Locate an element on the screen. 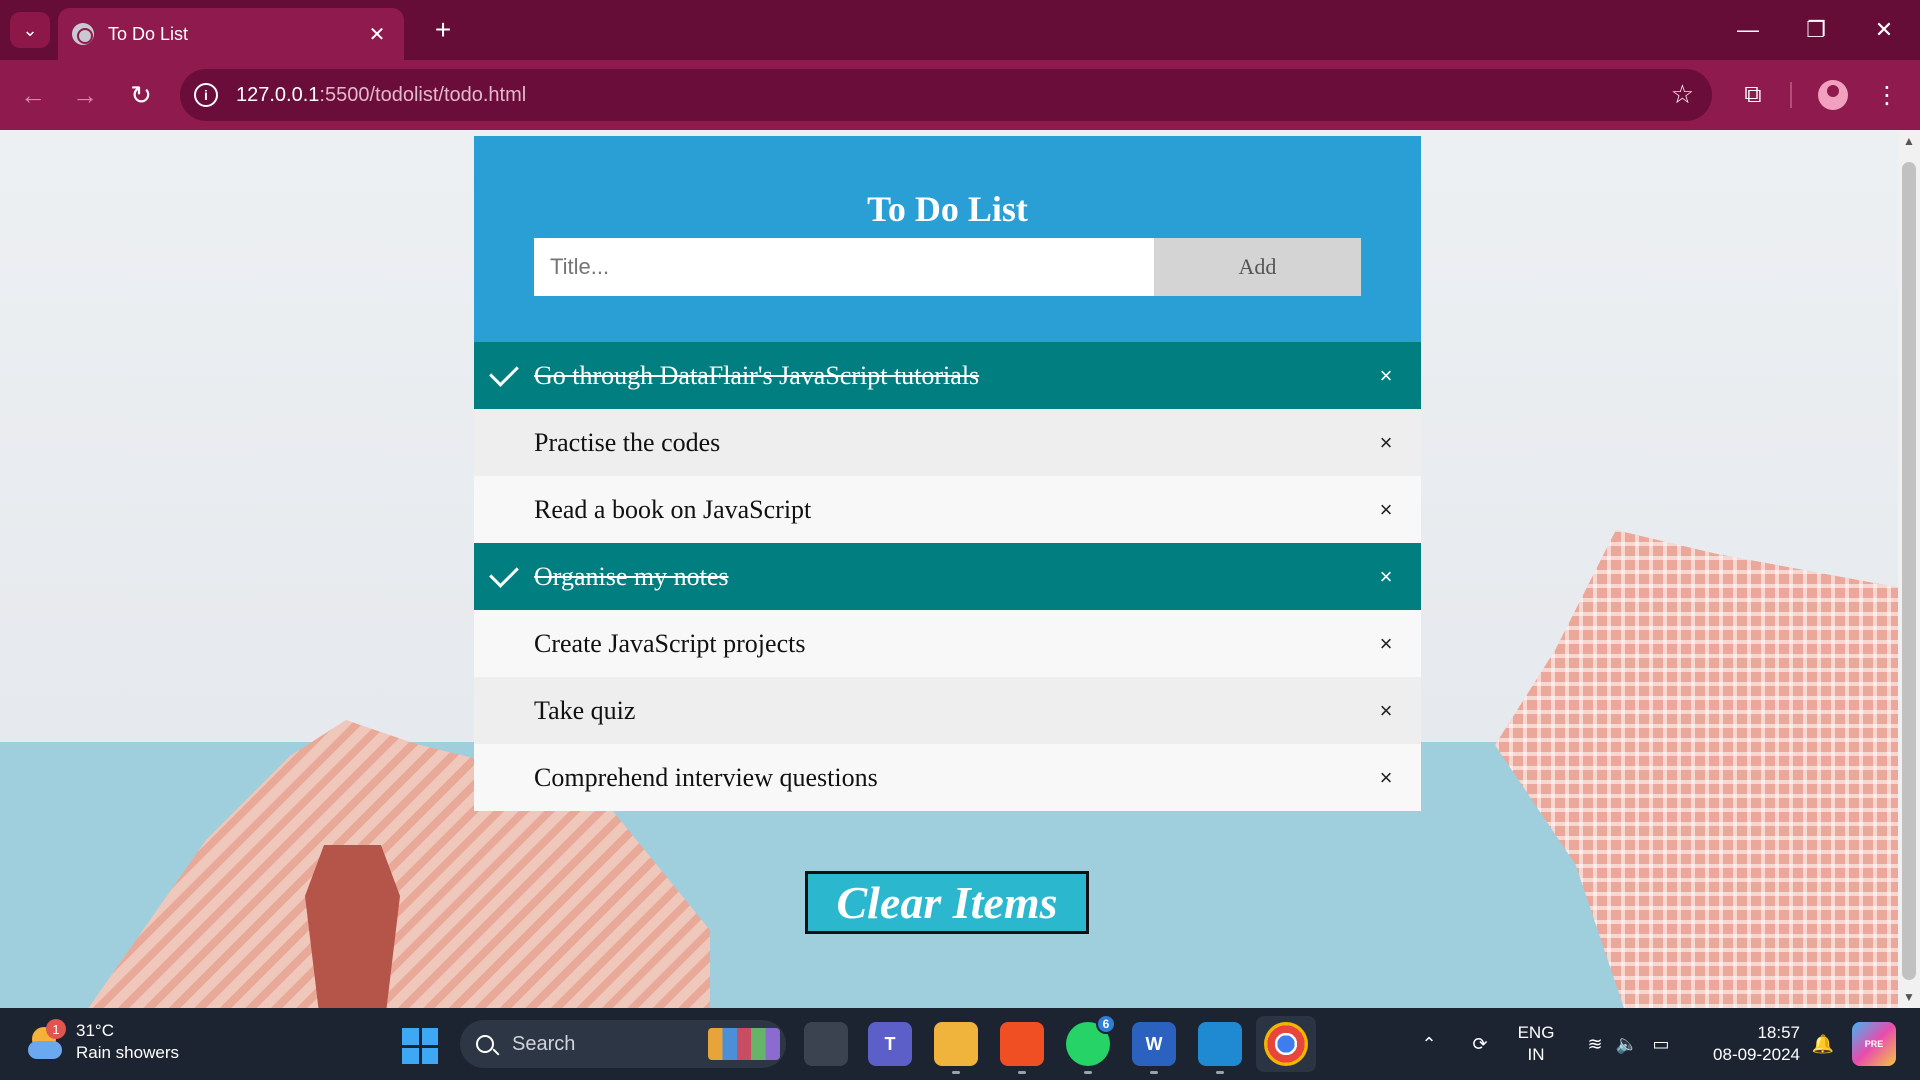  word-icon: W is located at coordinates (1154, 1048).